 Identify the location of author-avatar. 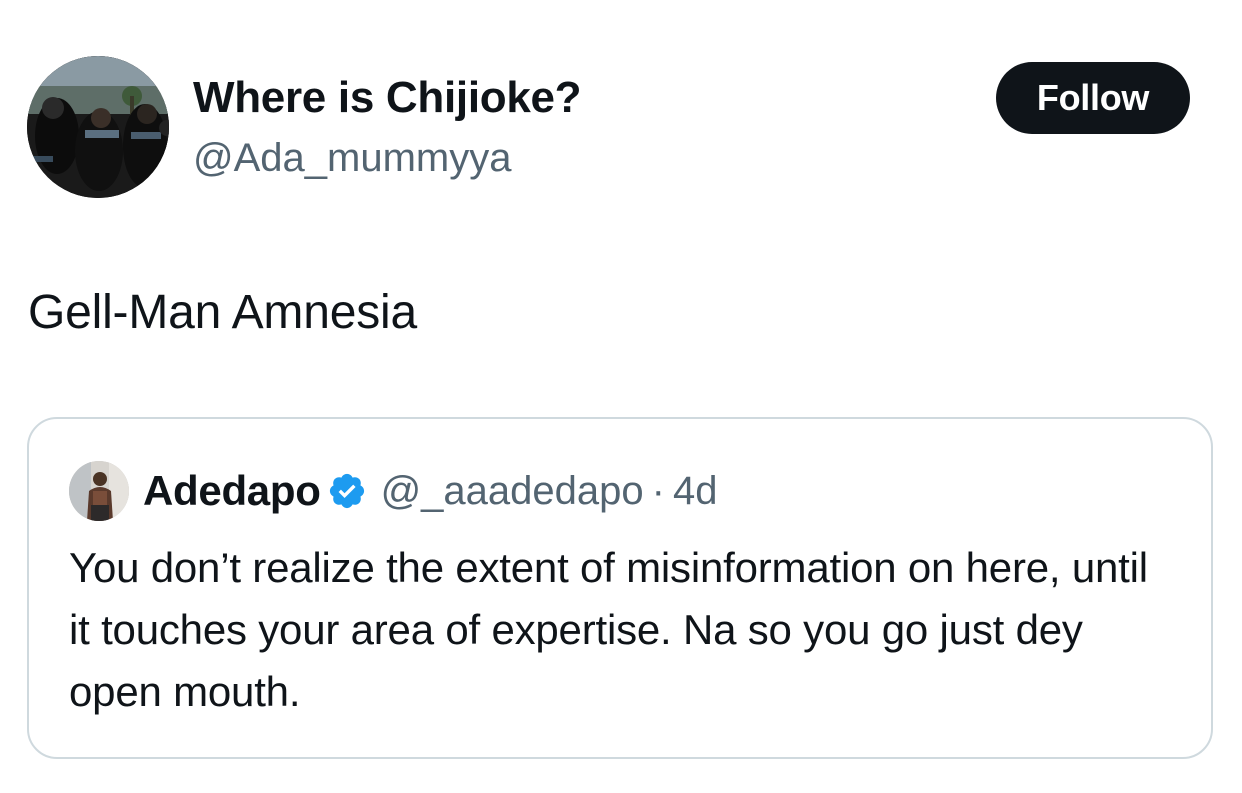
(98, 127).